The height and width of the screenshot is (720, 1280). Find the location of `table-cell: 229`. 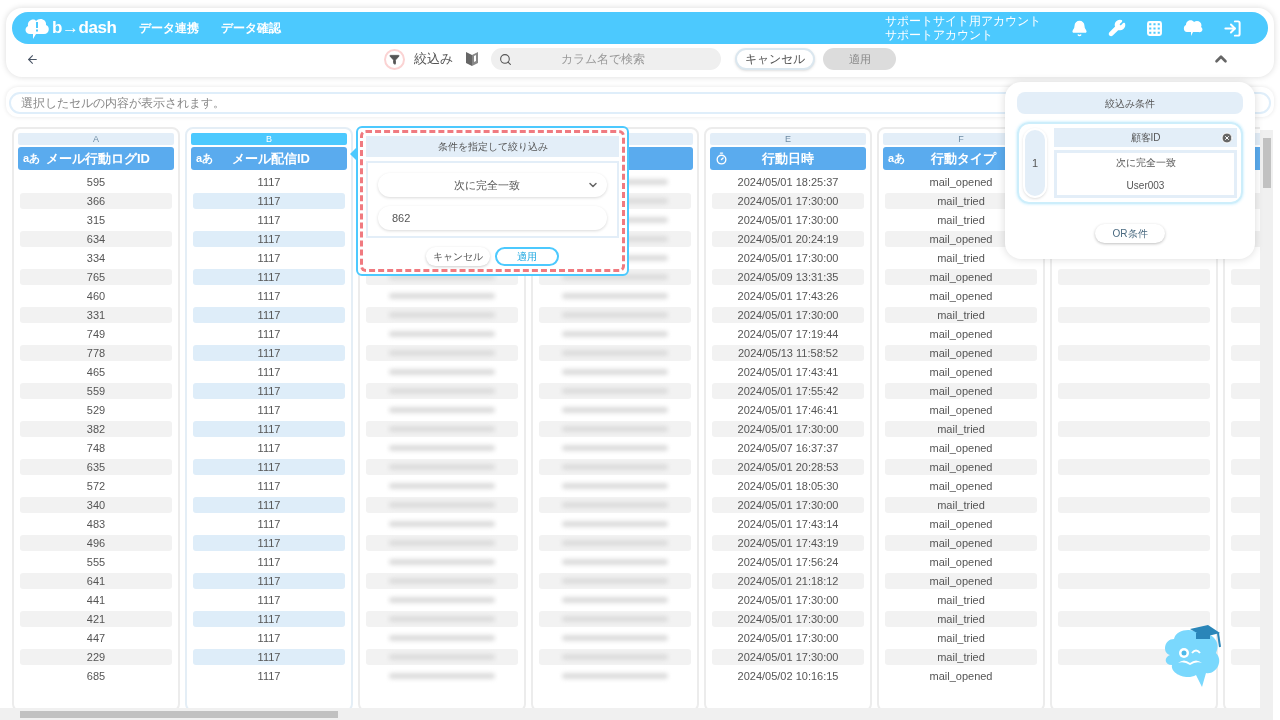

table-cell: 229 is located at coordinates (96, 656).